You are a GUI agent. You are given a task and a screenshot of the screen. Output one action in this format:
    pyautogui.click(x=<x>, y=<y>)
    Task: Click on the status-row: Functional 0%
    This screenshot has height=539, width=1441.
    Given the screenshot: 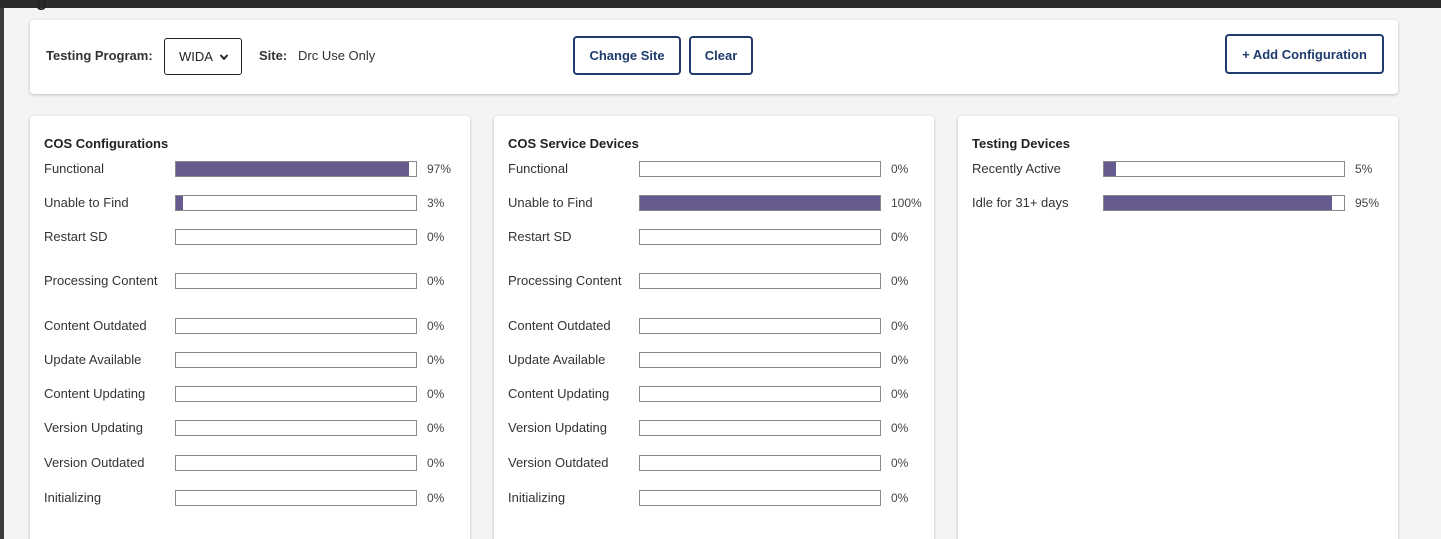 What is the action you would take?
    pyautogui.click(x=714, y=169)
    